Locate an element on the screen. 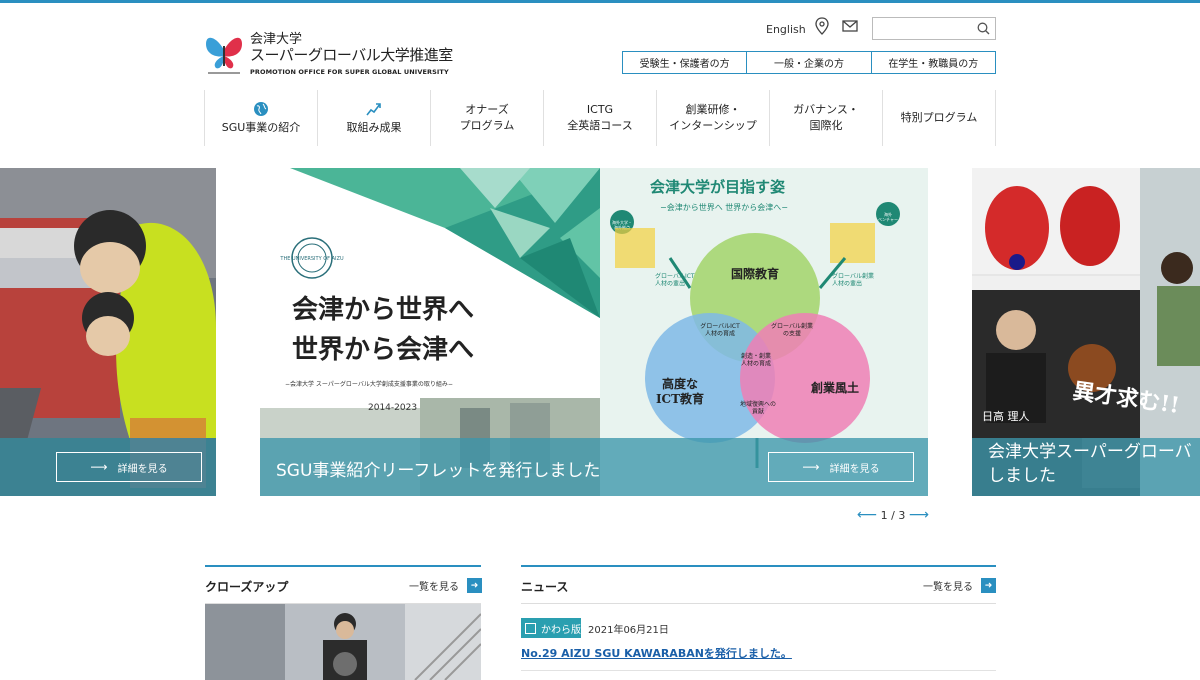  audience-link-general: 一般・企業の方 is located at coordinates (809, 62).